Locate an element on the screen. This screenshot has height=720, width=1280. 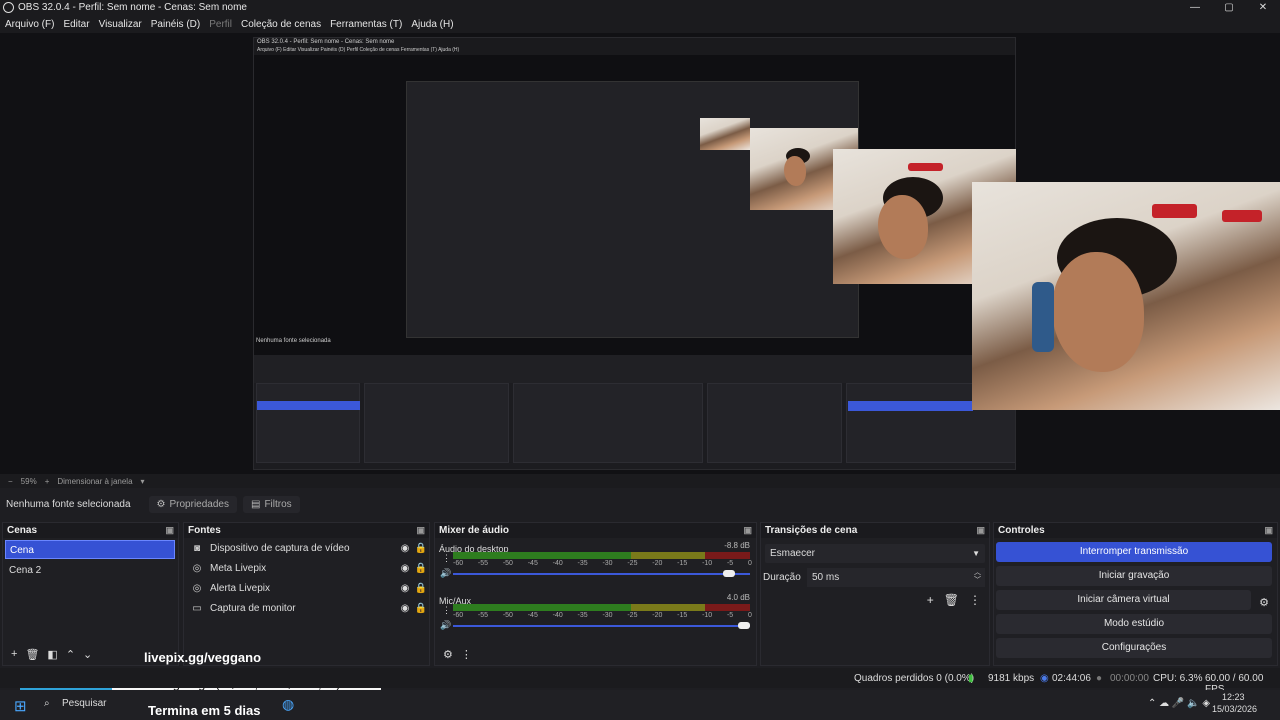
filters-button: ▤ Filtros is located at coordinates (271, 504).